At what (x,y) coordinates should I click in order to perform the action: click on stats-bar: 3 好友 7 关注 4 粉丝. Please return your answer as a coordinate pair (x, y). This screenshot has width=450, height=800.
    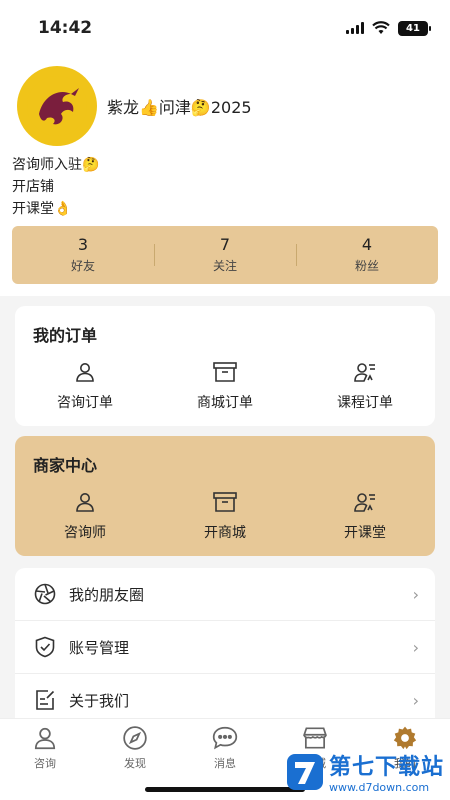
    Looking at the image, I should click on (225, 255).